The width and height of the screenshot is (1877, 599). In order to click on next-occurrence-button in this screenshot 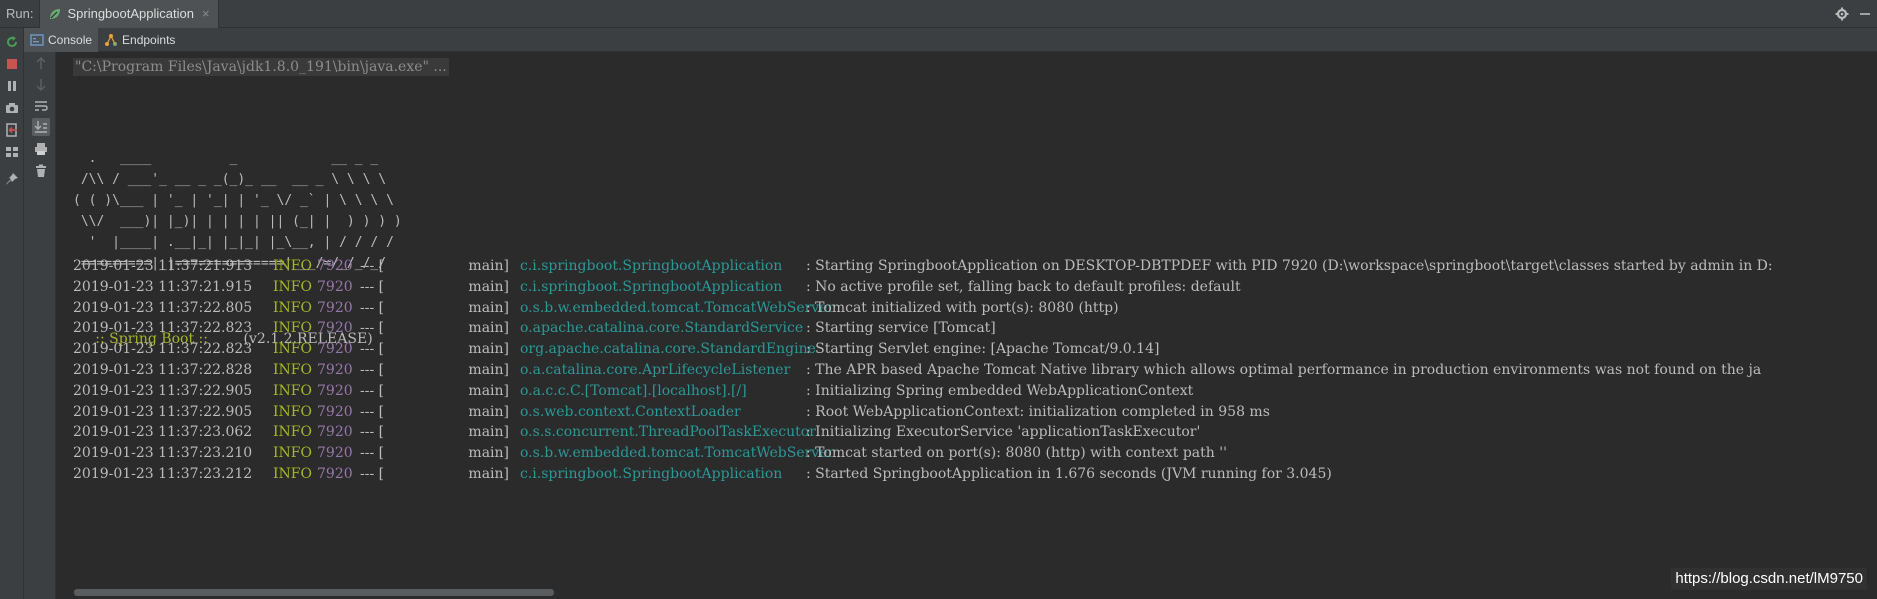, I will do `click(41, 85)`.